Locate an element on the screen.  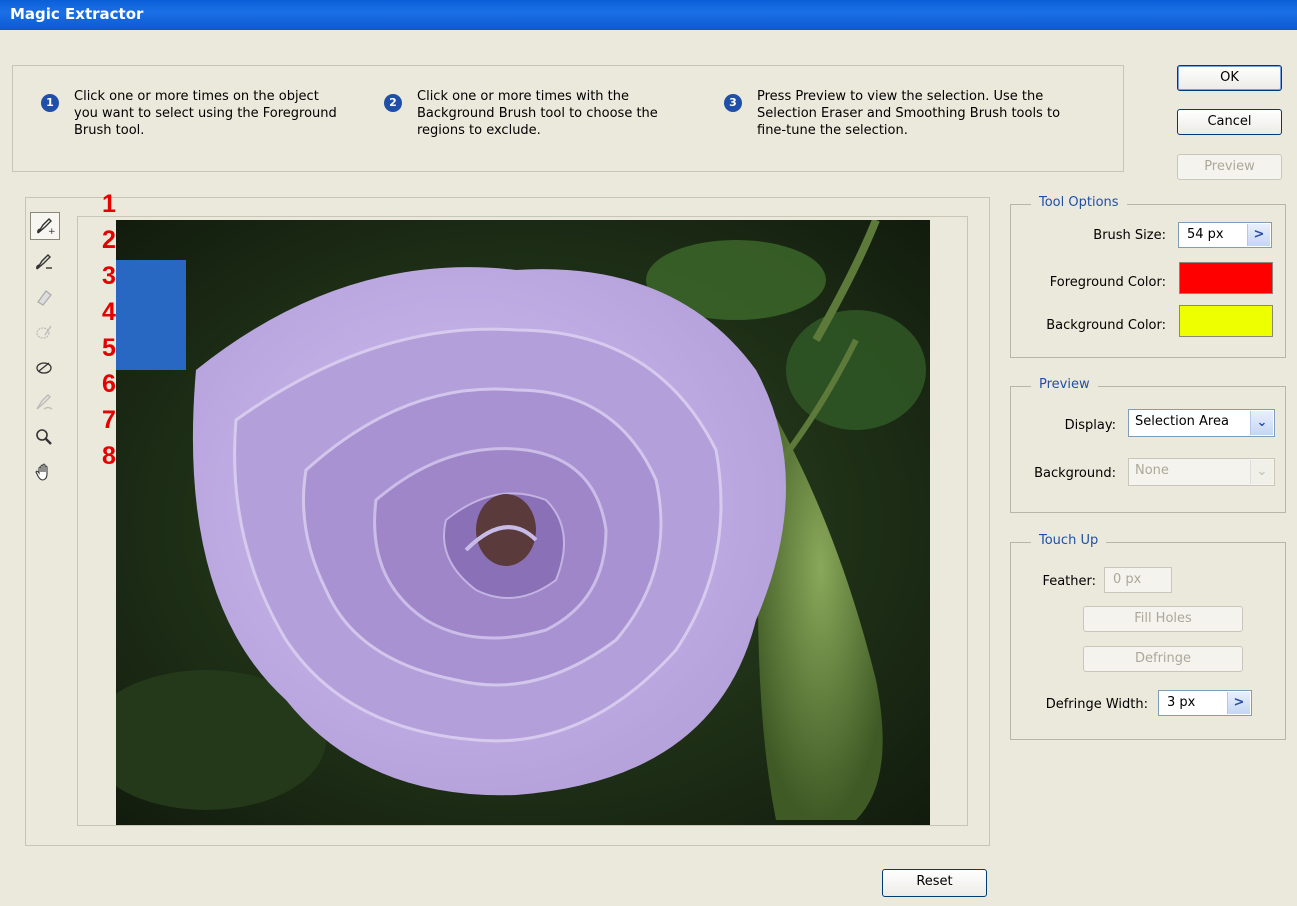
background-select-label: Background: is located at coordinates (1075, 473).